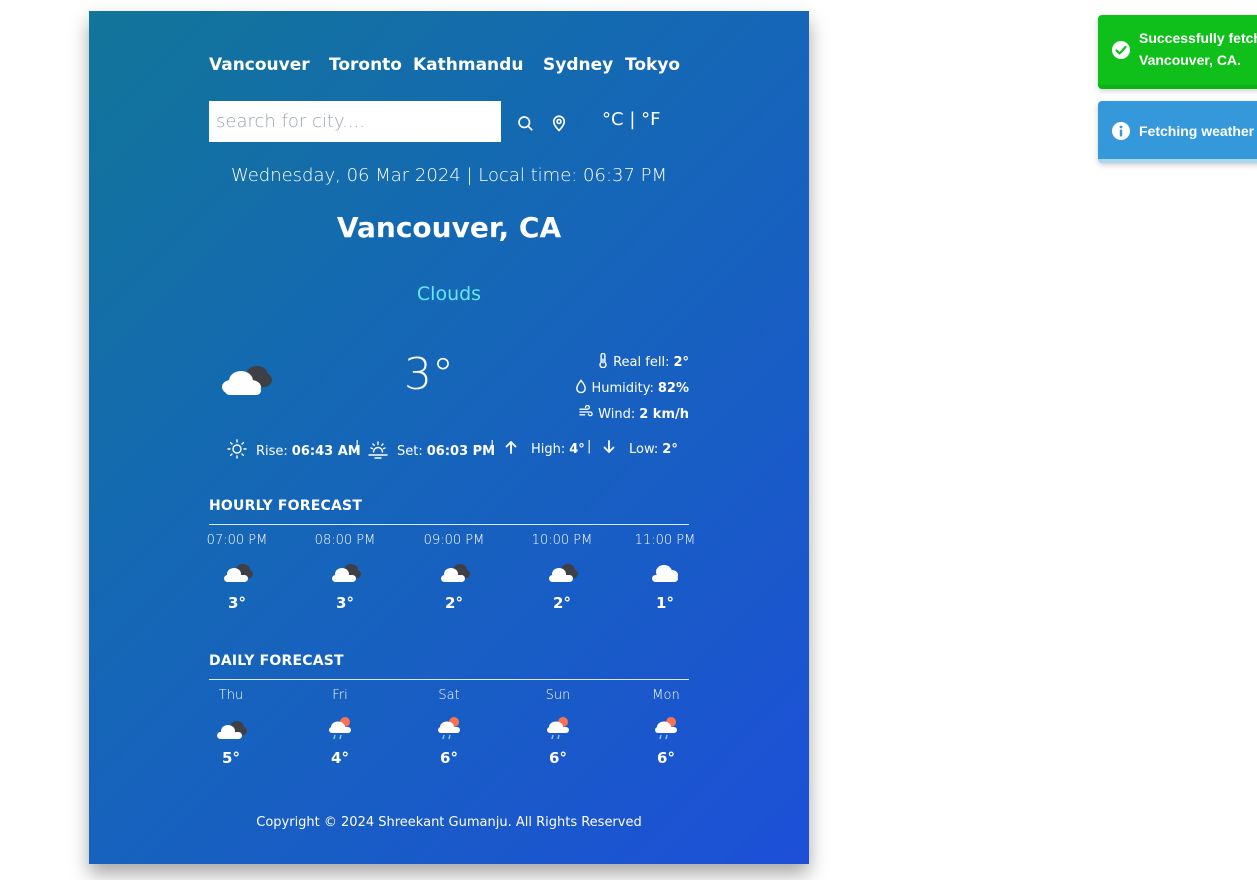 The width and height of the screenshot is (1257, 880). I want to click on forecast-time: 09:00 PM, so click(454, 540).